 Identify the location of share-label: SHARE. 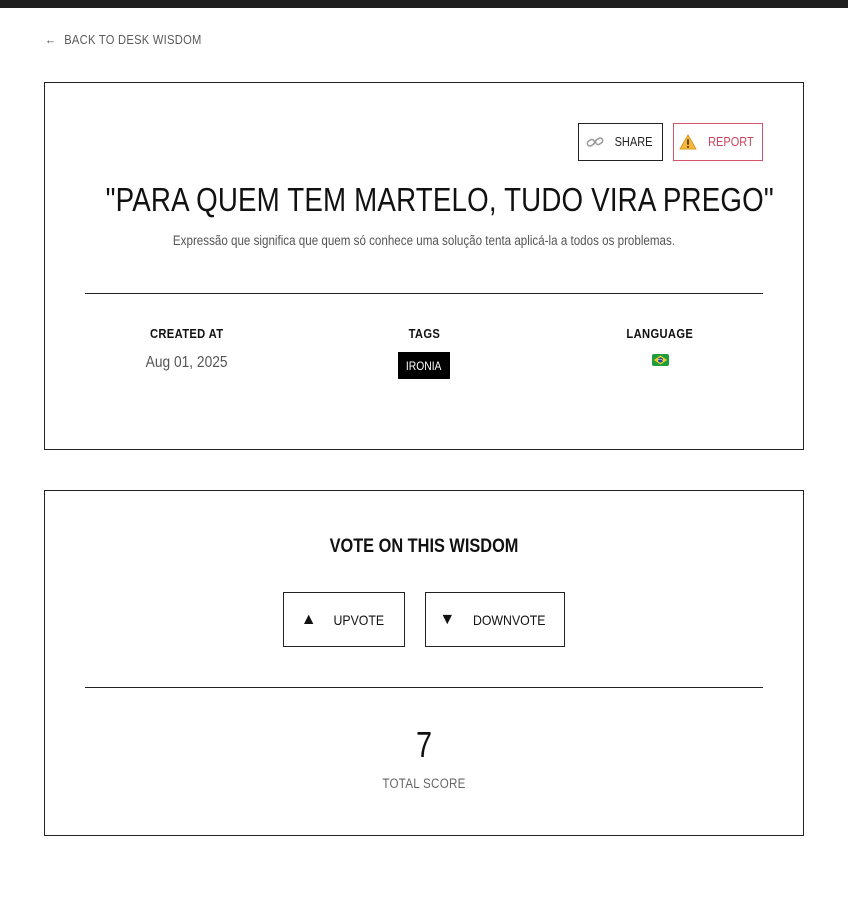
(633, 142).